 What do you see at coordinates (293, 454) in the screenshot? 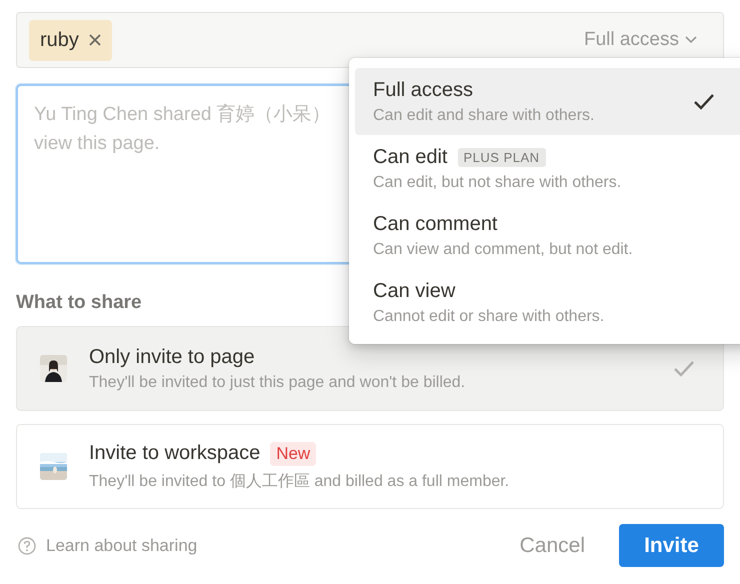
I see `new-badge: New` at bounding box center [293, 454].